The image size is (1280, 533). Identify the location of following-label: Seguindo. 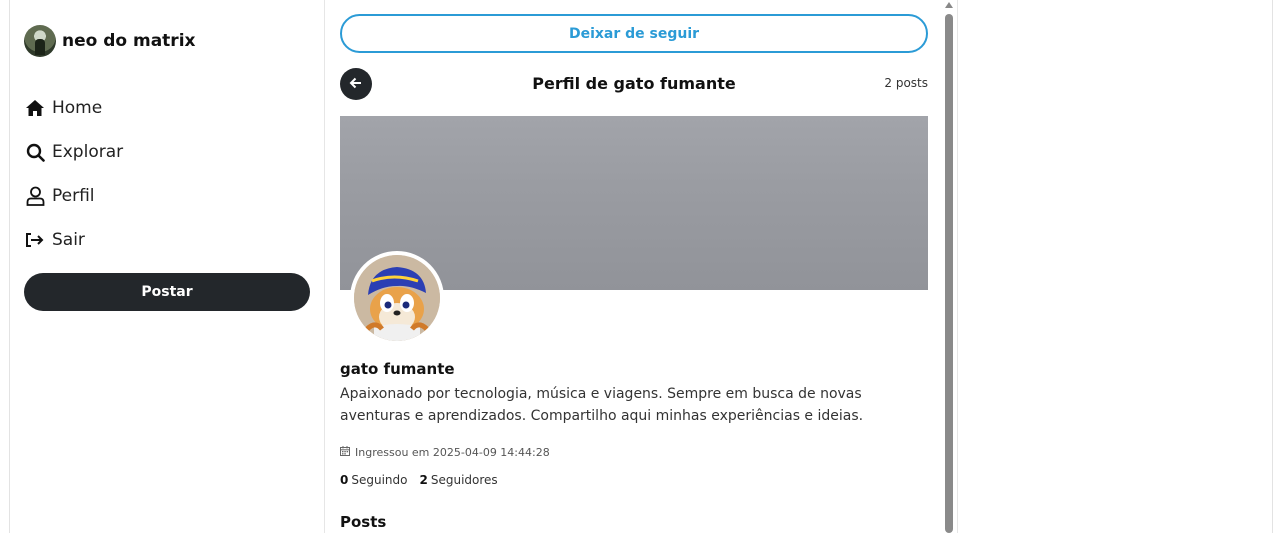
(379, 480).